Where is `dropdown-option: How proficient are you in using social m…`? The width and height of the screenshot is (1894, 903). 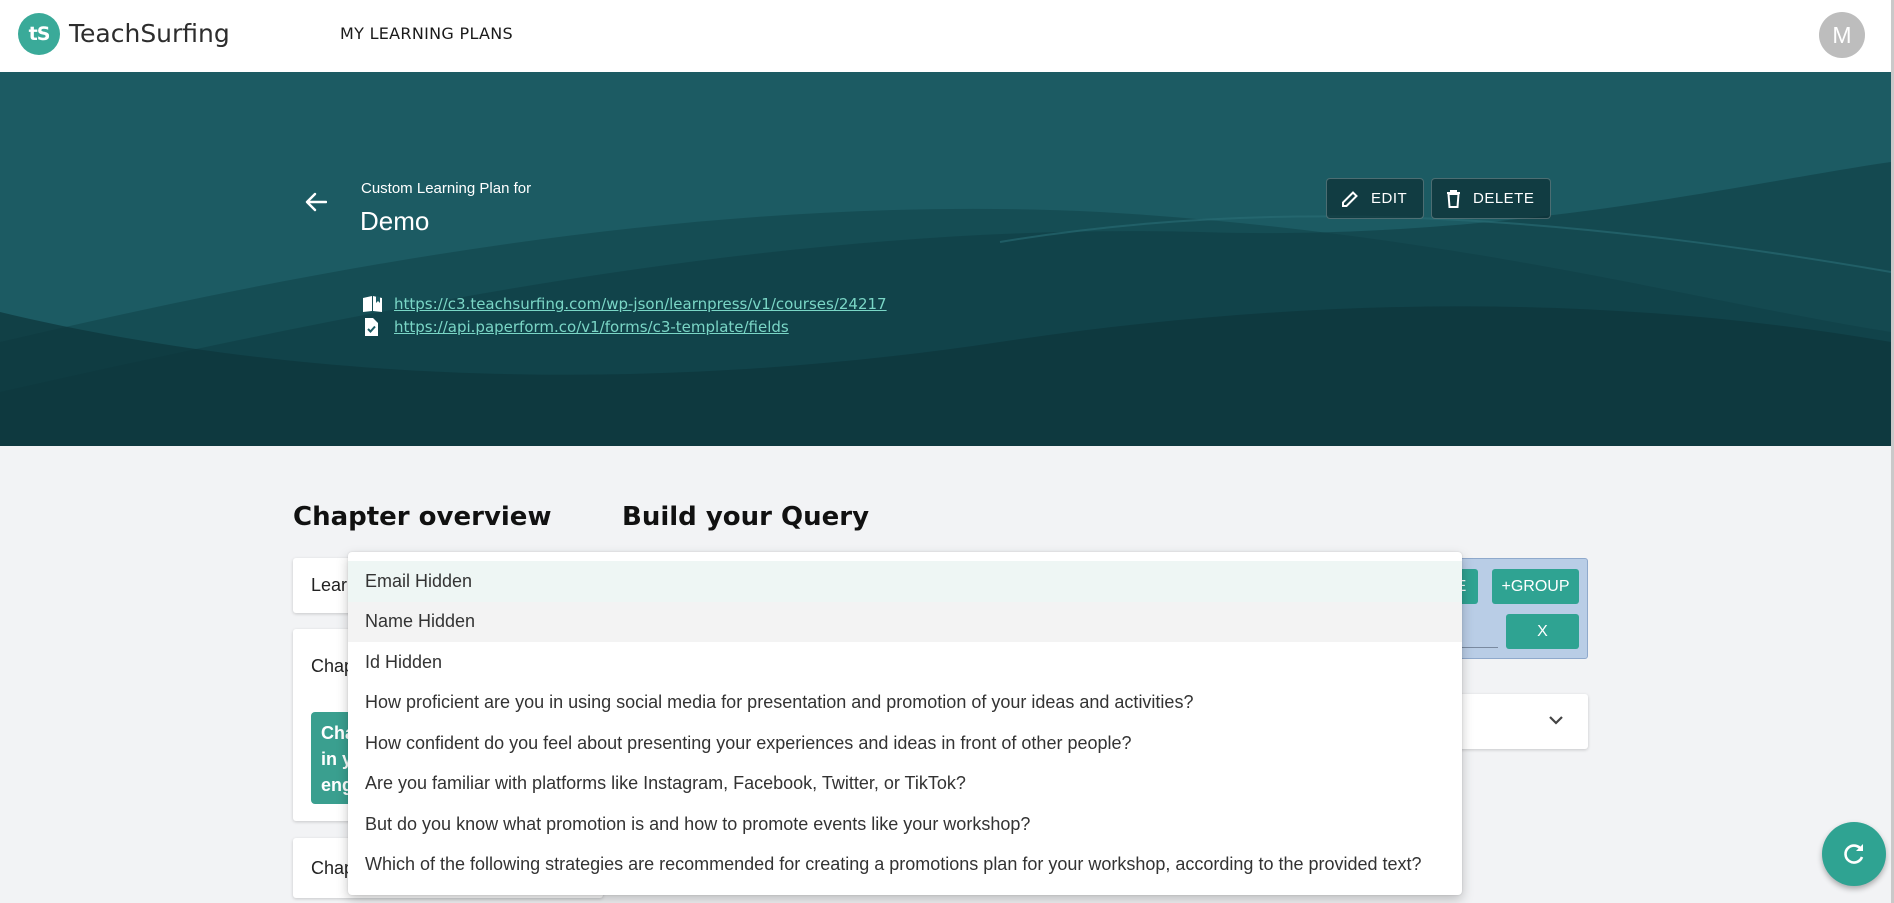 dropdown-option: How proficient are you in using social m… is located at coordinates (905, 703).